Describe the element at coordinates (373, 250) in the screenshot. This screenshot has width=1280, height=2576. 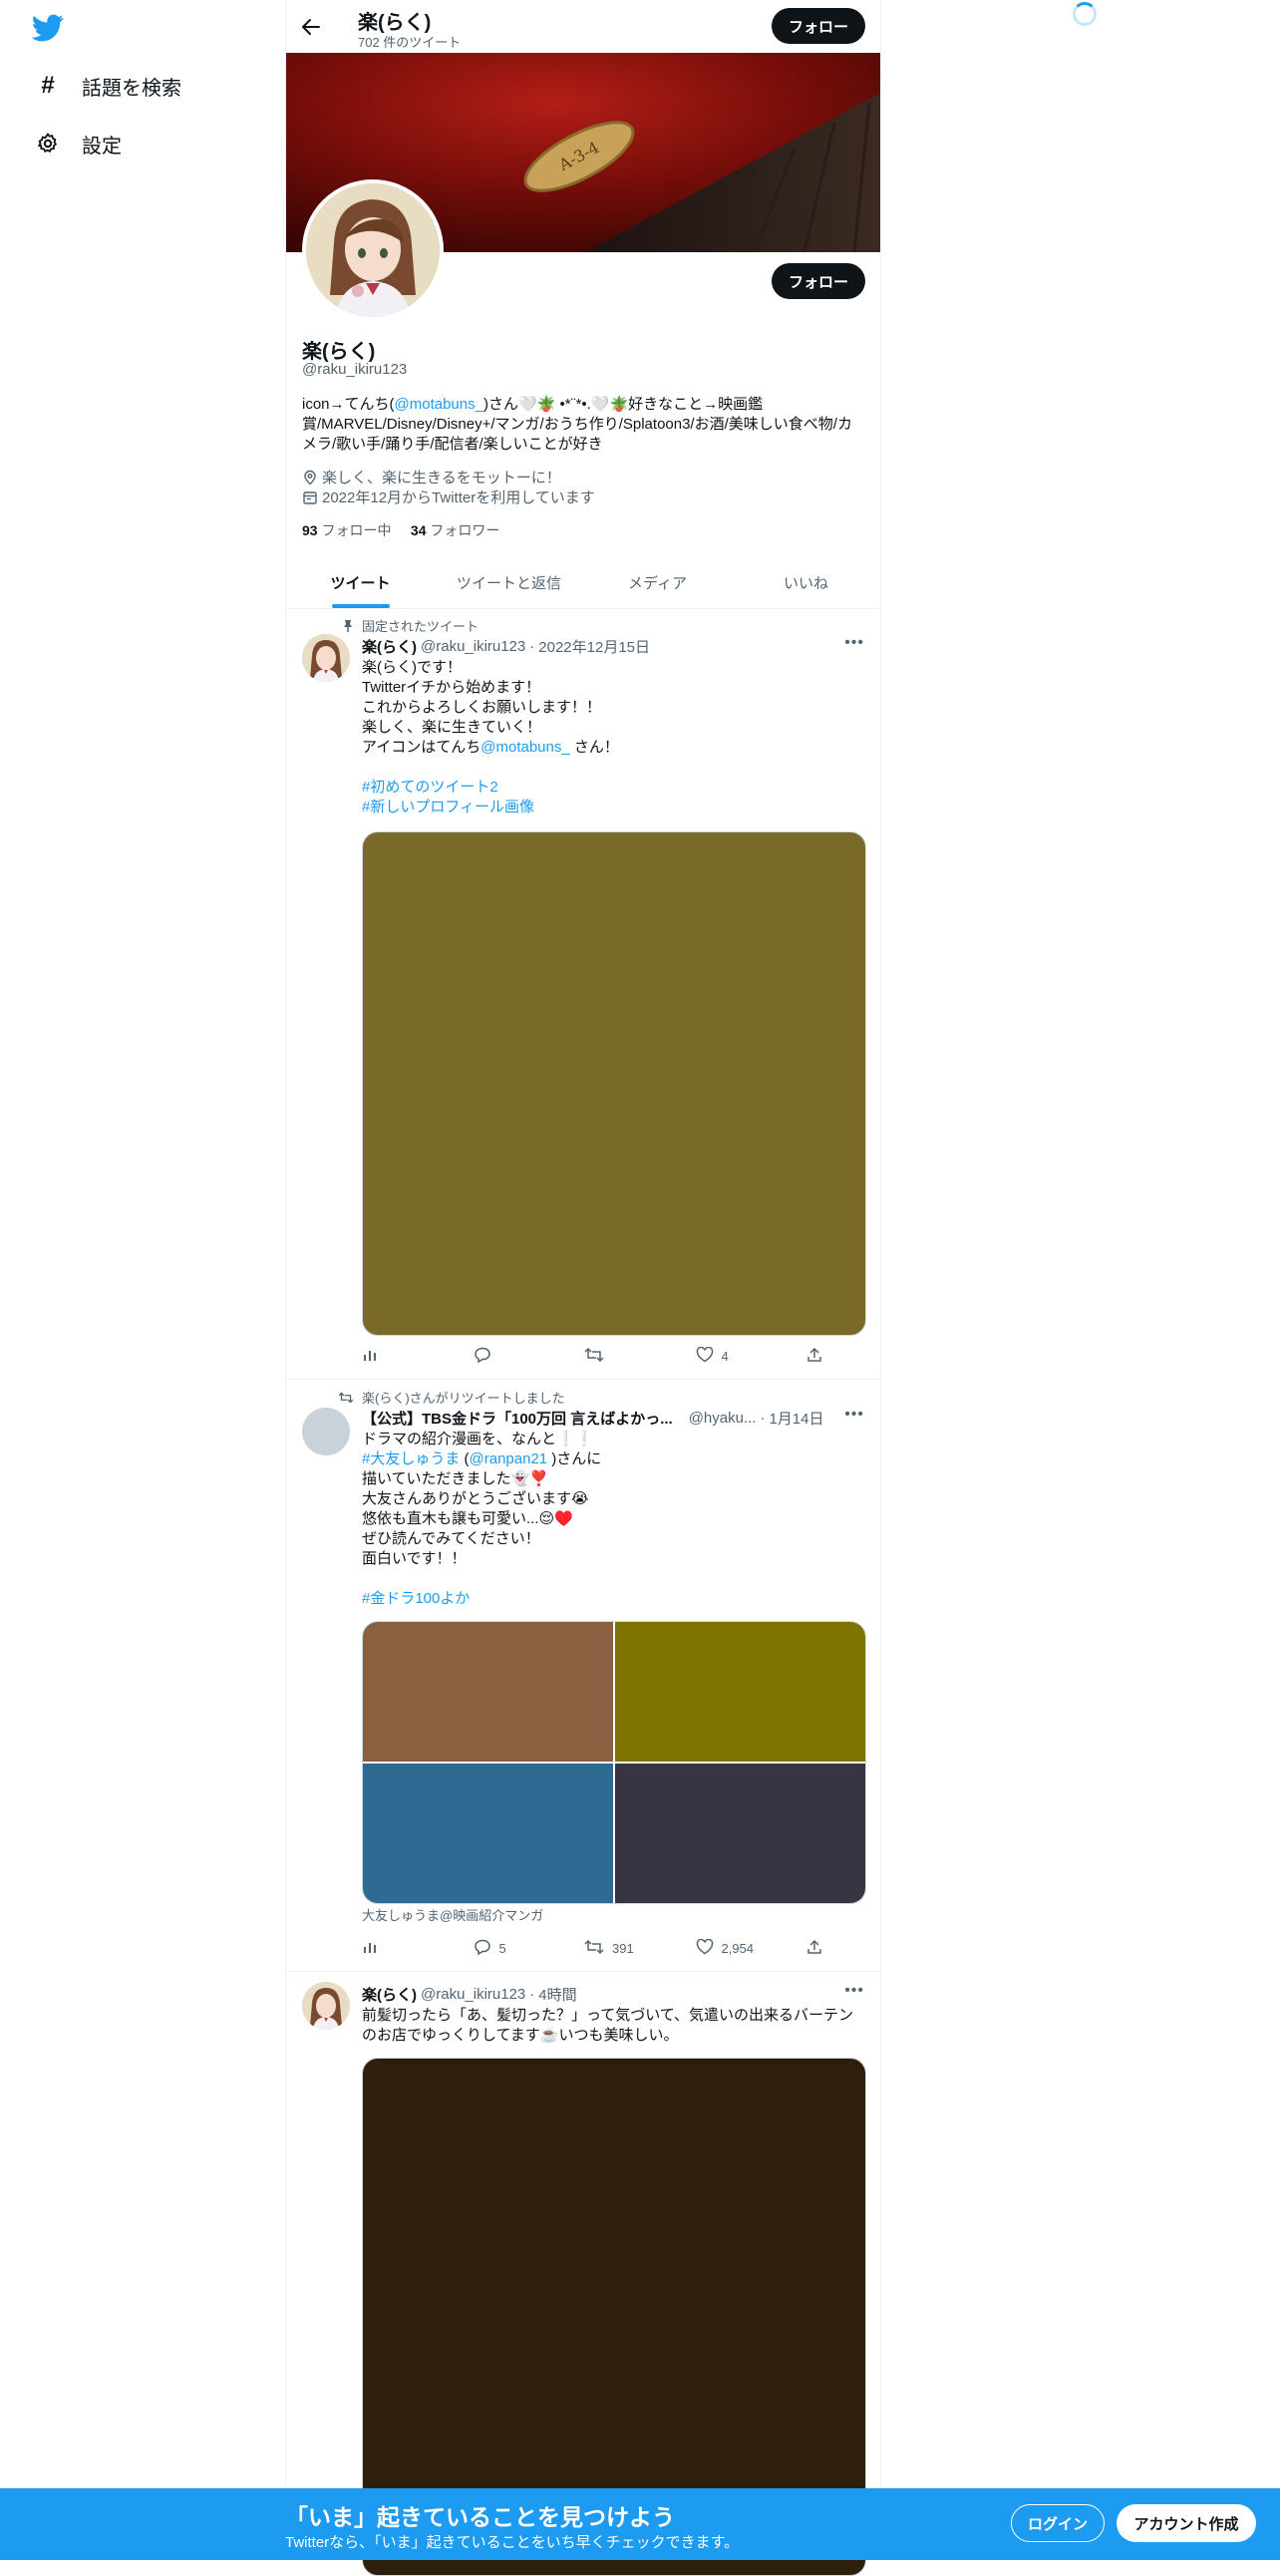
I see `profile-avatar` at that location.